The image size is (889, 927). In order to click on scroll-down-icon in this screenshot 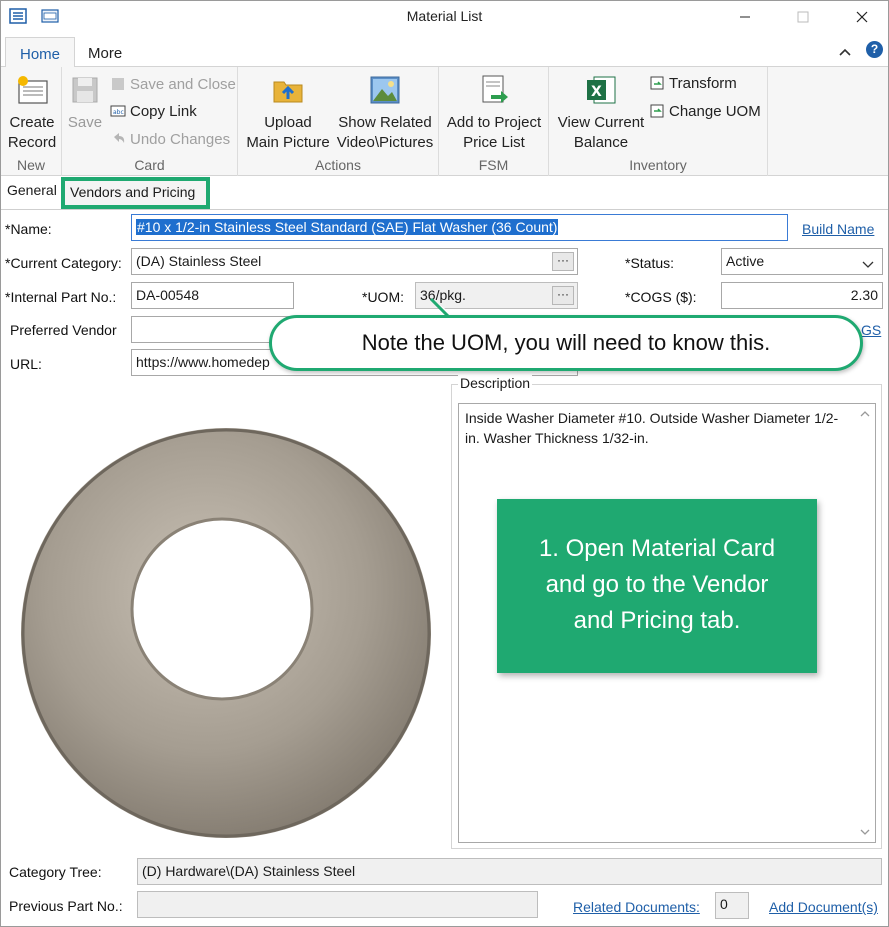, I will do `click(865, 832)`.